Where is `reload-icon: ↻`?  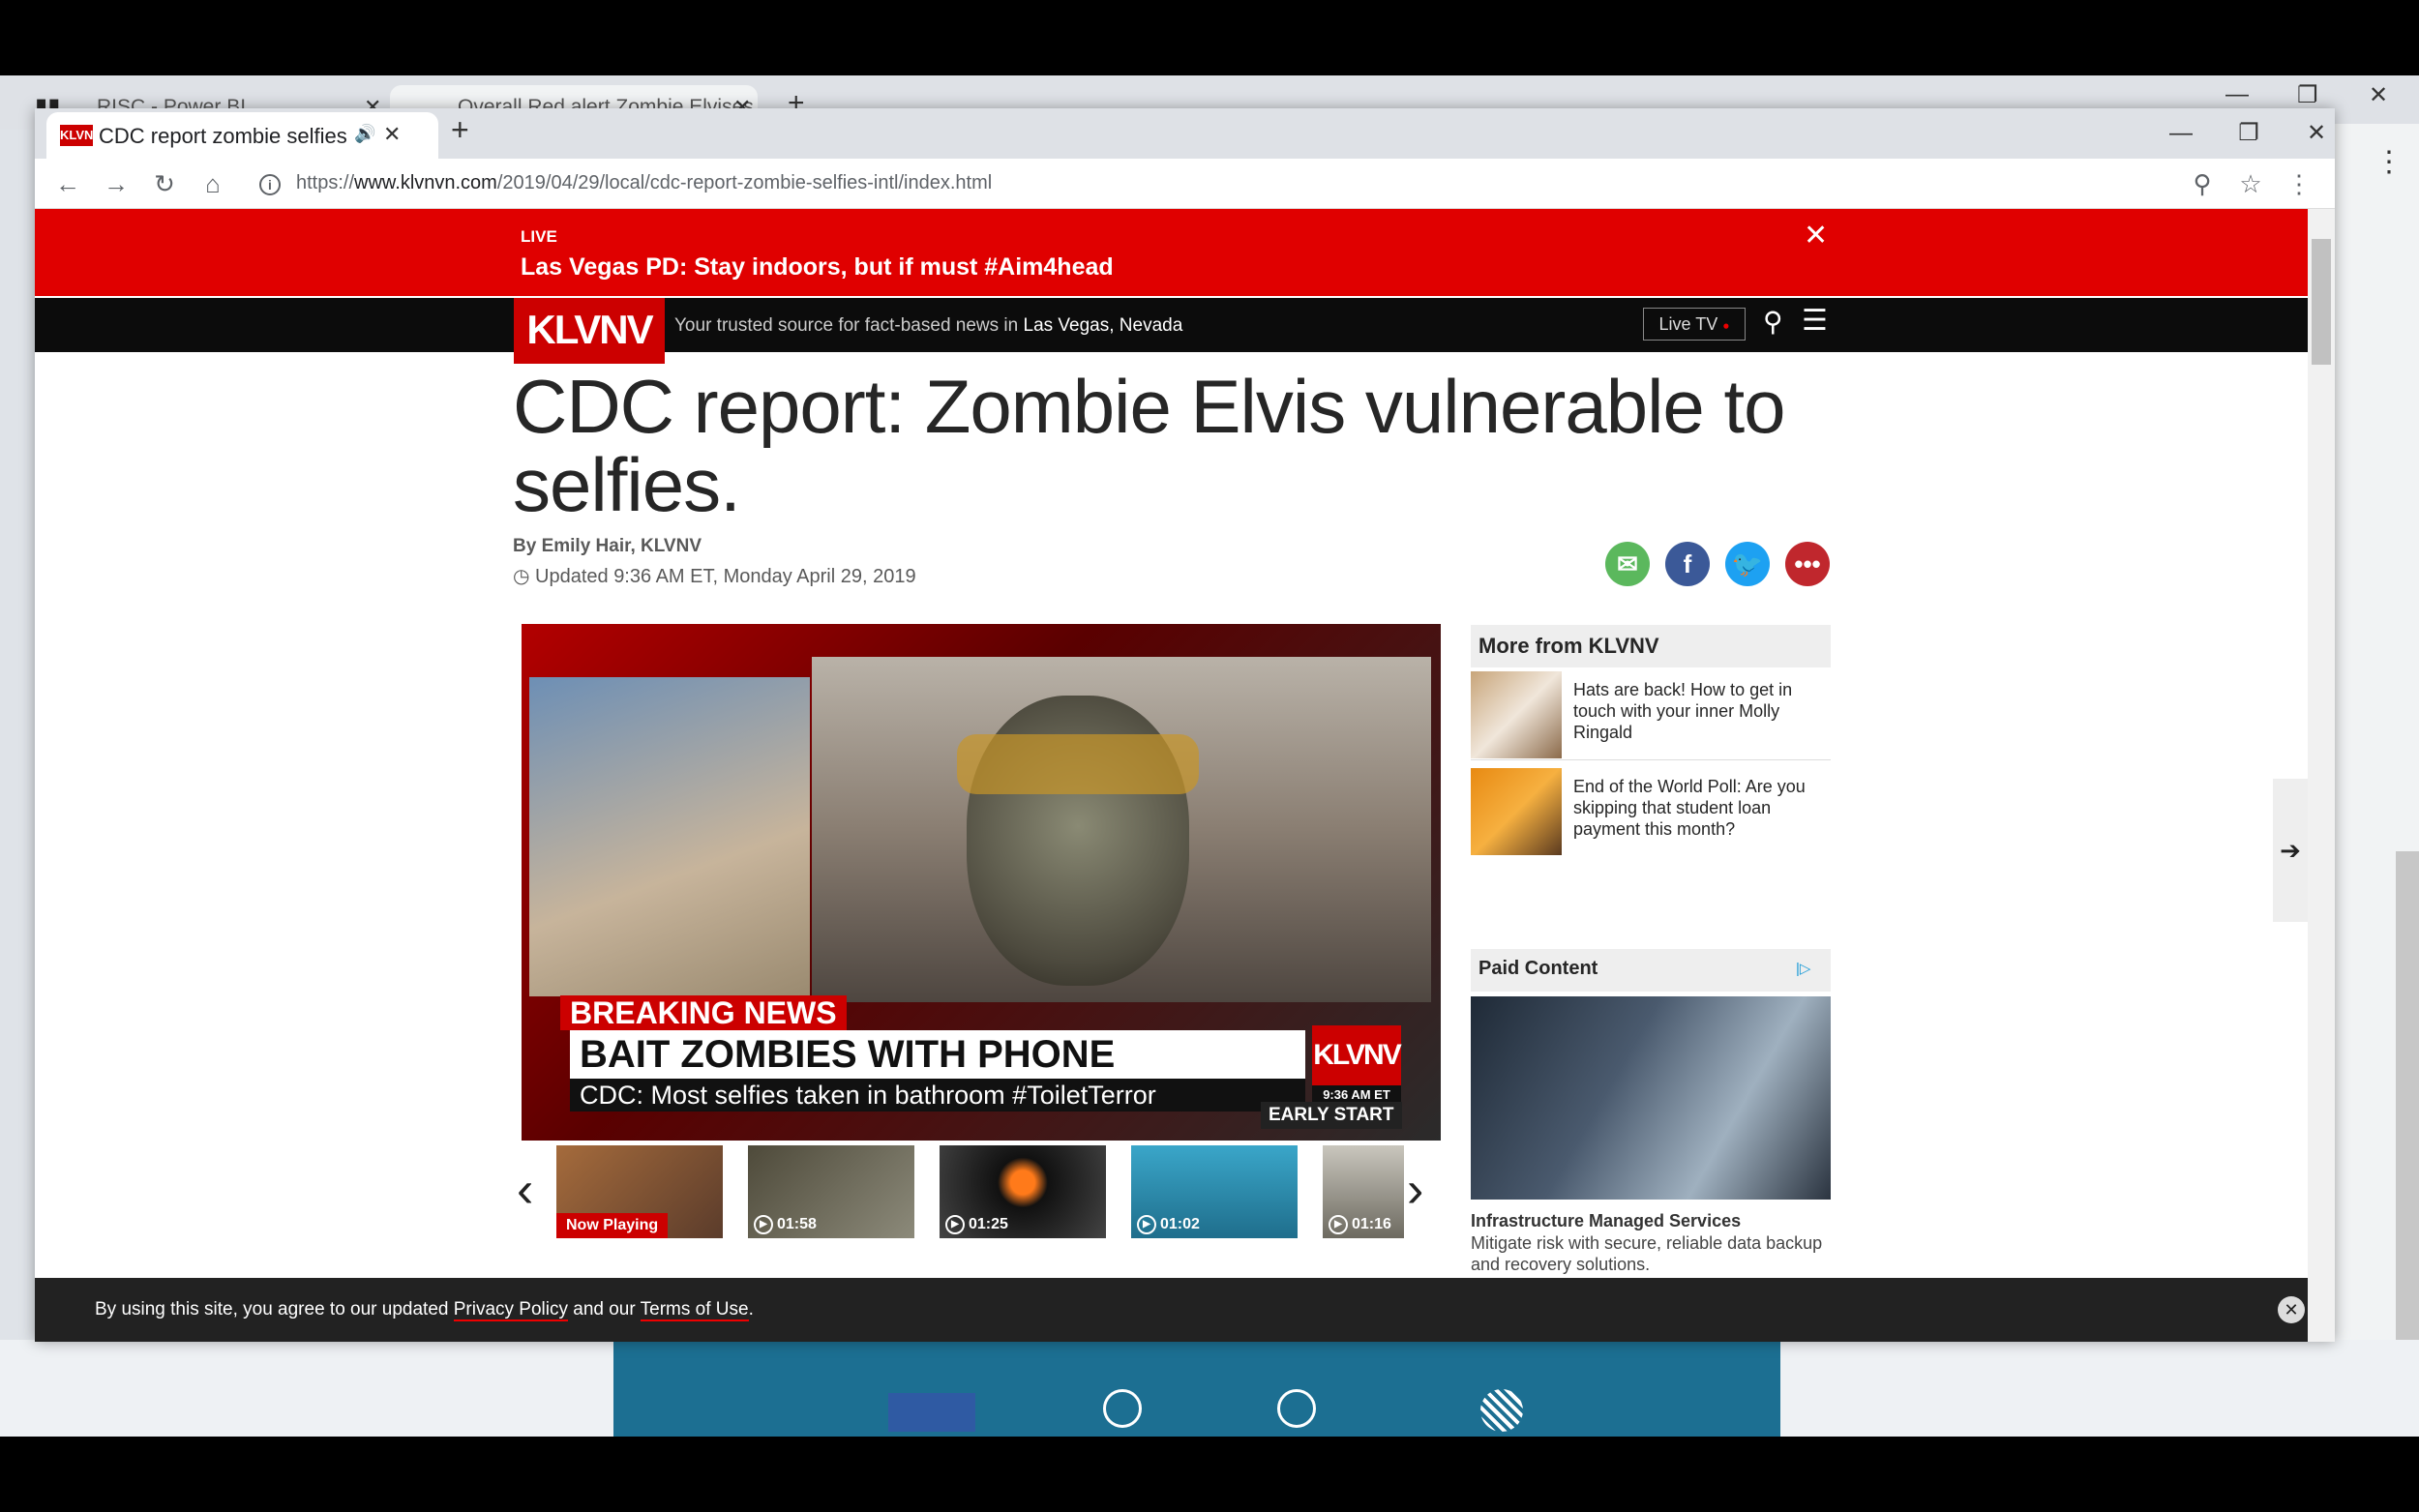 reload-icon: ↻ is located at coordinates (165, 184).